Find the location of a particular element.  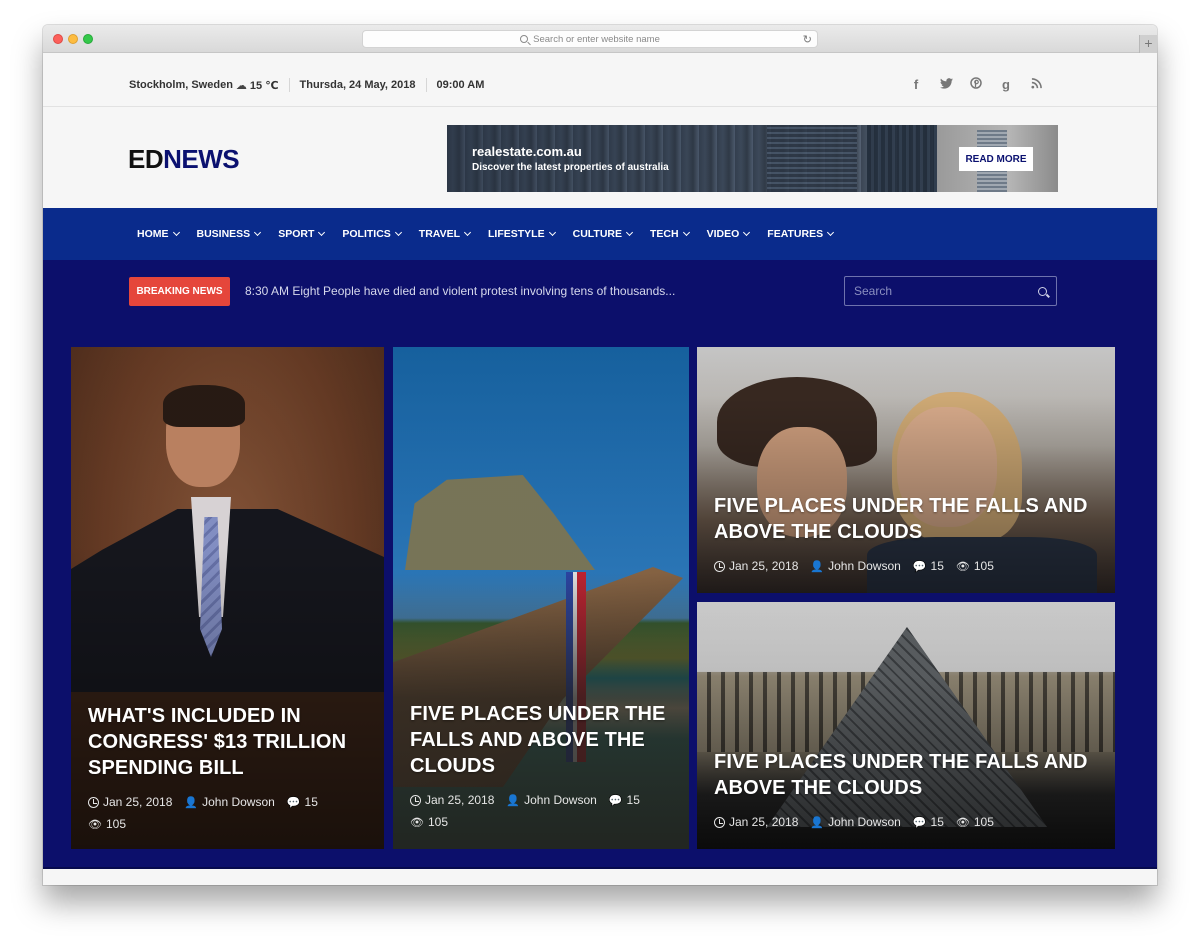

minimize-window-button is located at coordinates (73, 39).